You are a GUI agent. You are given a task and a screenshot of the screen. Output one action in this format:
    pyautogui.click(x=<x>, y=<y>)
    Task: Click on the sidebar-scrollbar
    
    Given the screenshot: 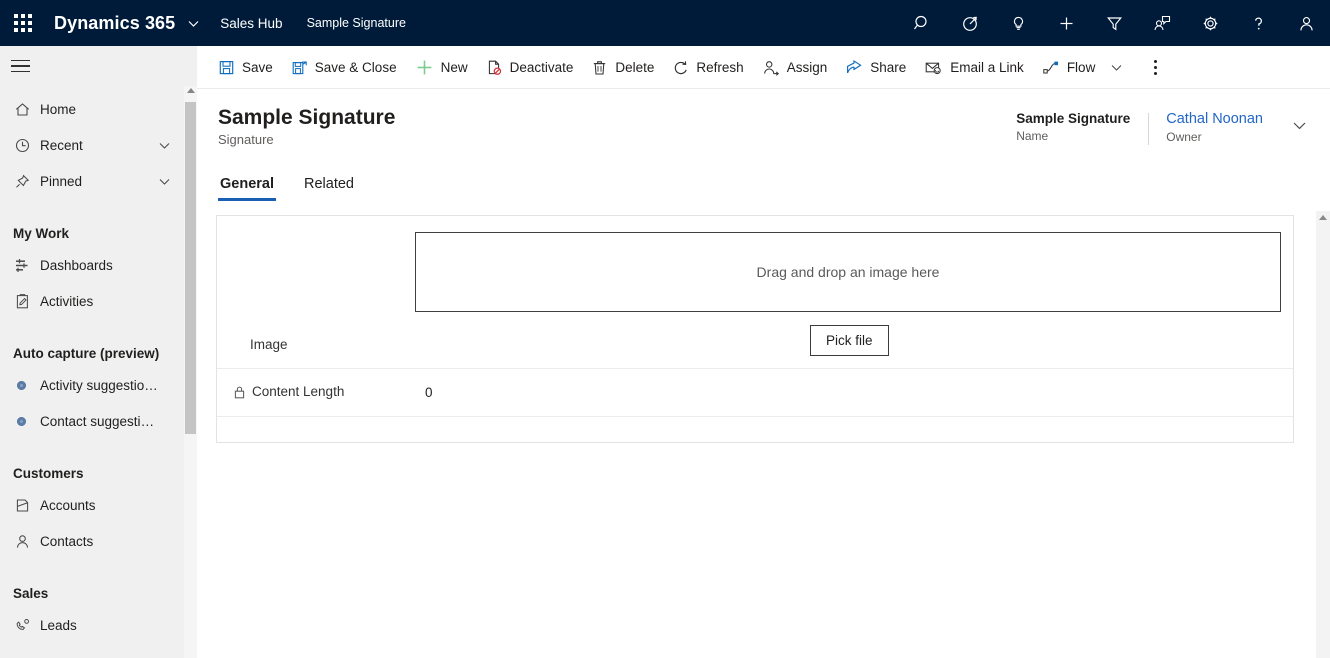 What is the action you would take?
    pyautogui.click(x=190, y=372)
    